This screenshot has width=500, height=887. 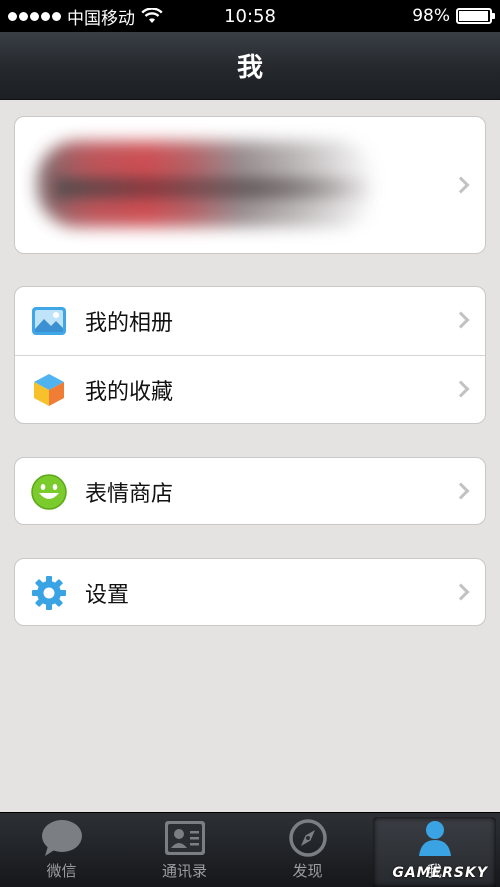 What do you see at coordinates (129, 494) in the screenshot?
I see `menu-item-label: 表情商店` at bounding box center [129, 494].